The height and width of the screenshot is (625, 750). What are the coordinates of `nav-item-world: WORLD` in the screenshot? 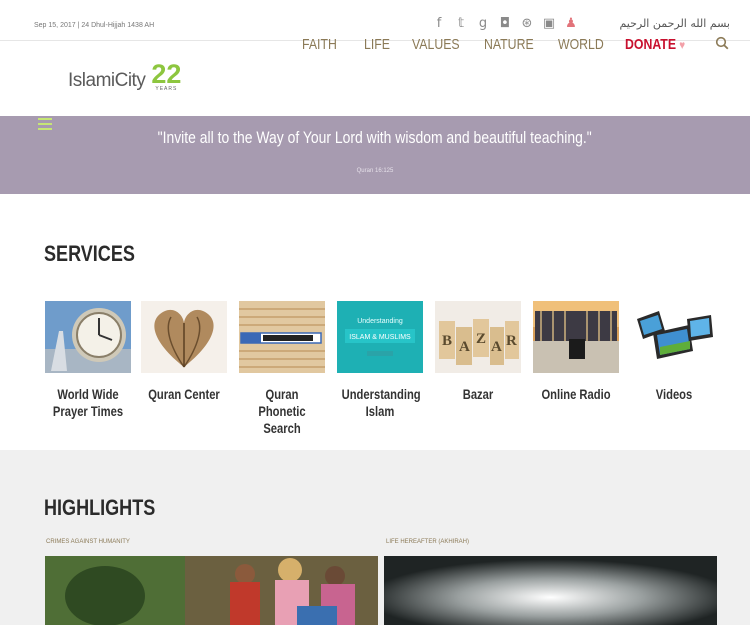 It's located at (581, 44).